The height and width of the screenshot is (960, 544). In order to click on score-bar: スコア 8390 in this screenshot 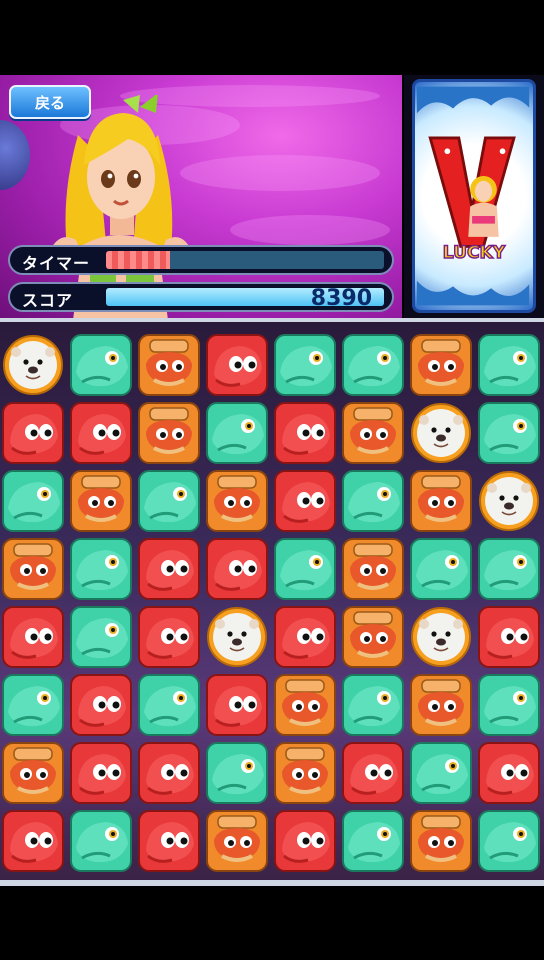, I will do `click(201, 297)`.